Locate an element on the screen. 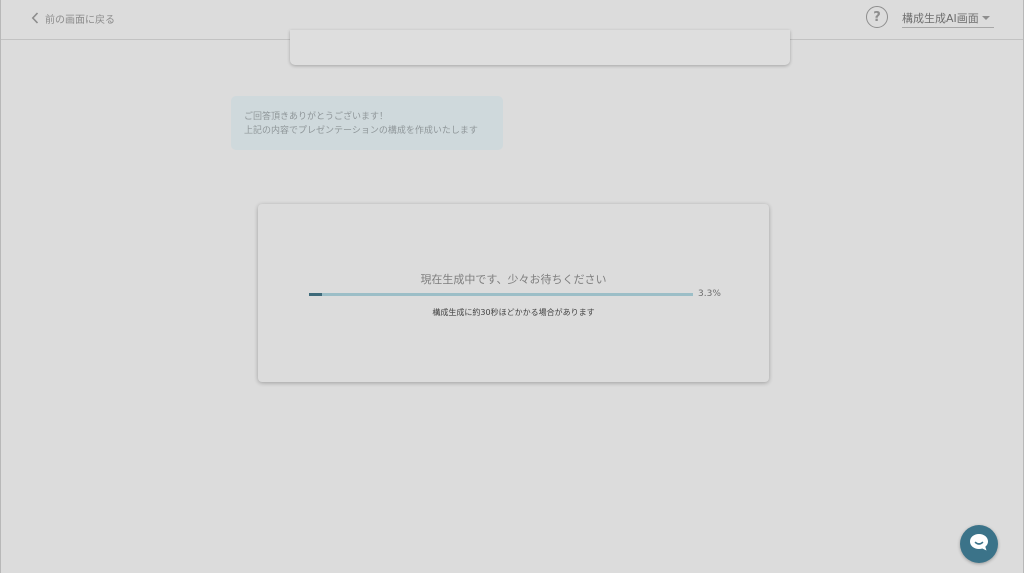  chevron-left-icon is located at coordinates (35, 18).